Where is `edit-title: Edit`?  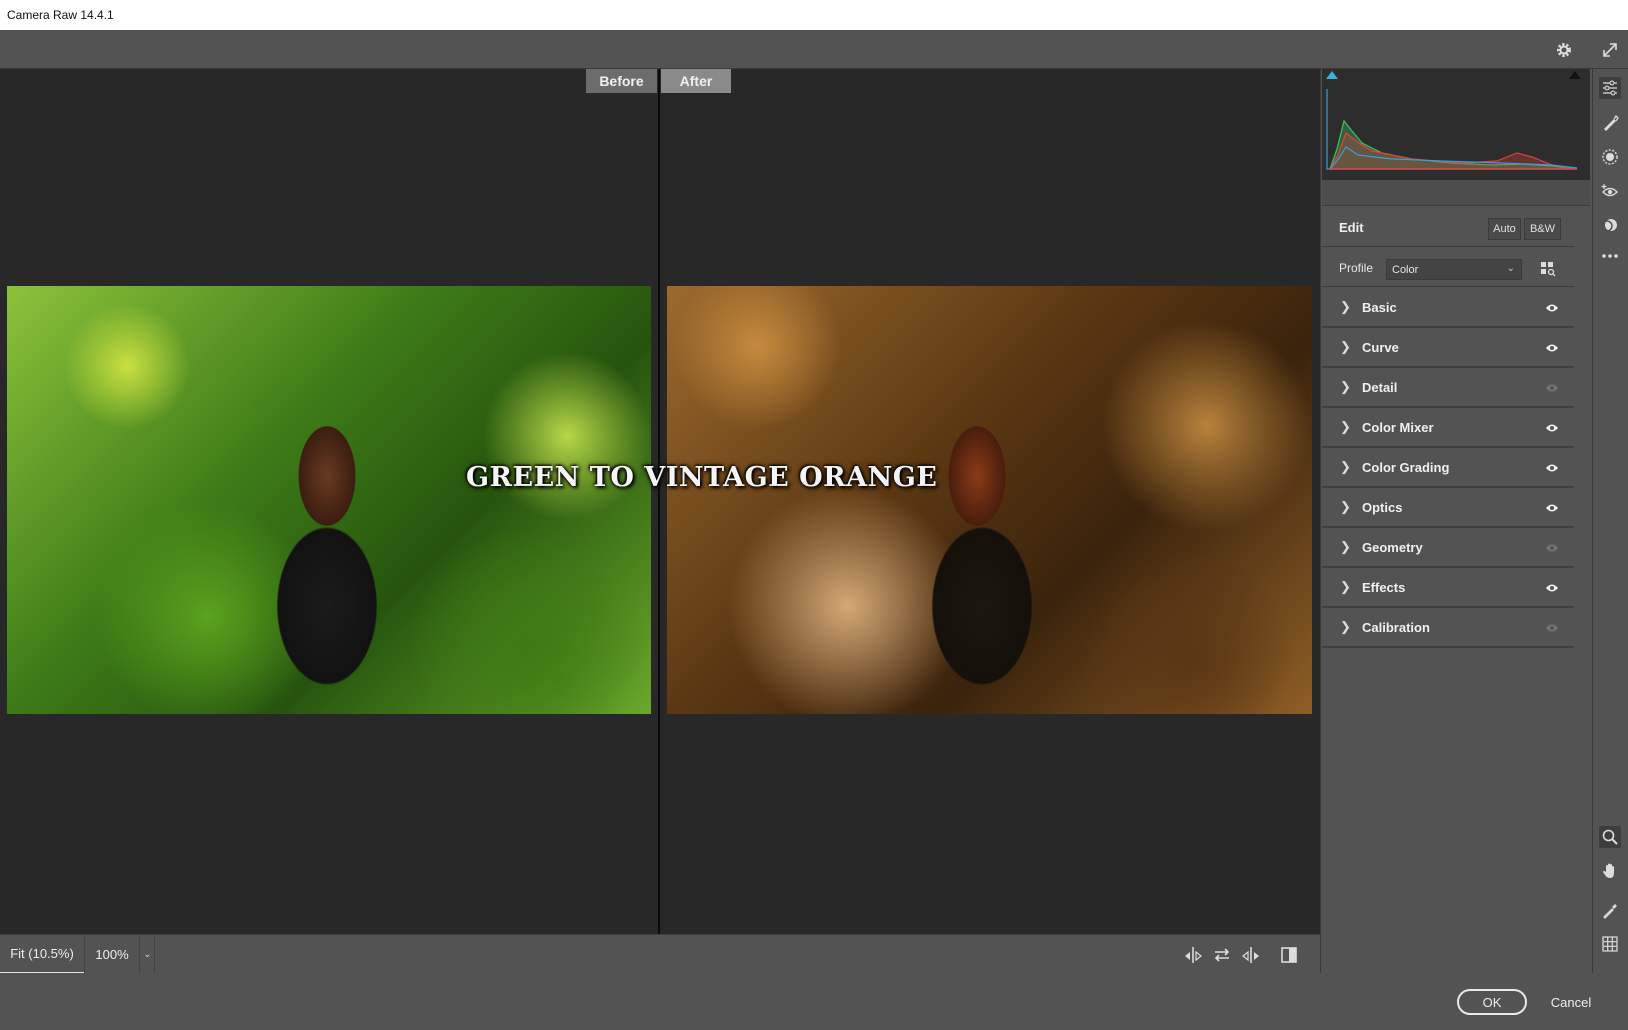 edit-title: Edit is located at coordinates (1351, 227).